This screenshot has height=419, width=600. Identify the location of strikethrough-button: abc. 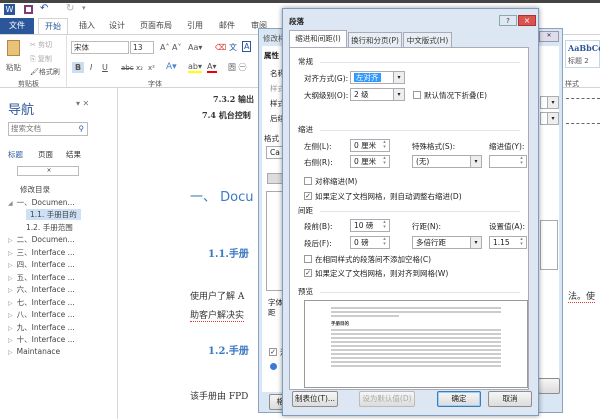
(127, 68).